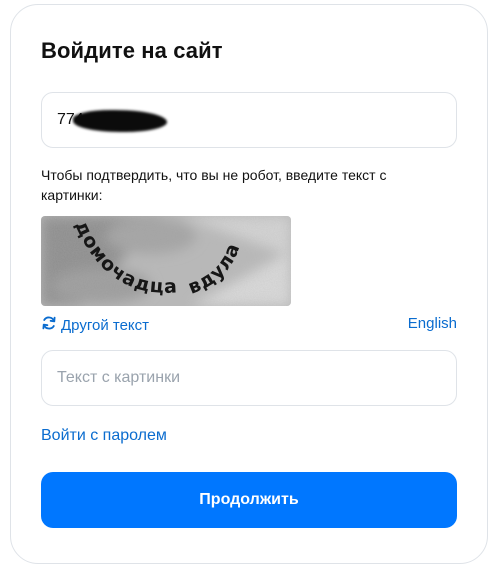 Image resolution: width=500 pixels, height=564 pixels. I want to click on refresh-captcha-link: Другой текст, so click(95, 325).